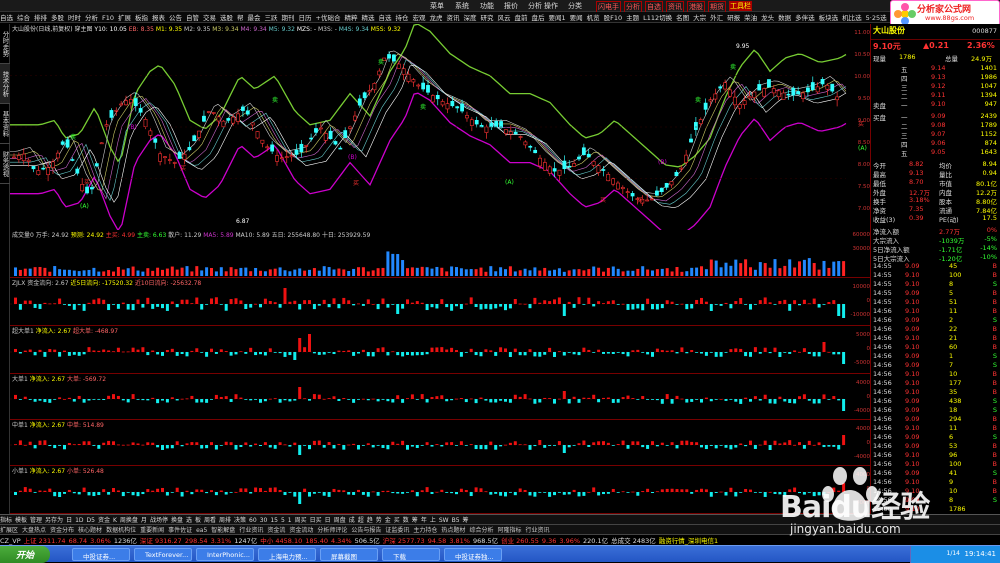  I want to click on toolbar-item: 风云, so click(503, 18).